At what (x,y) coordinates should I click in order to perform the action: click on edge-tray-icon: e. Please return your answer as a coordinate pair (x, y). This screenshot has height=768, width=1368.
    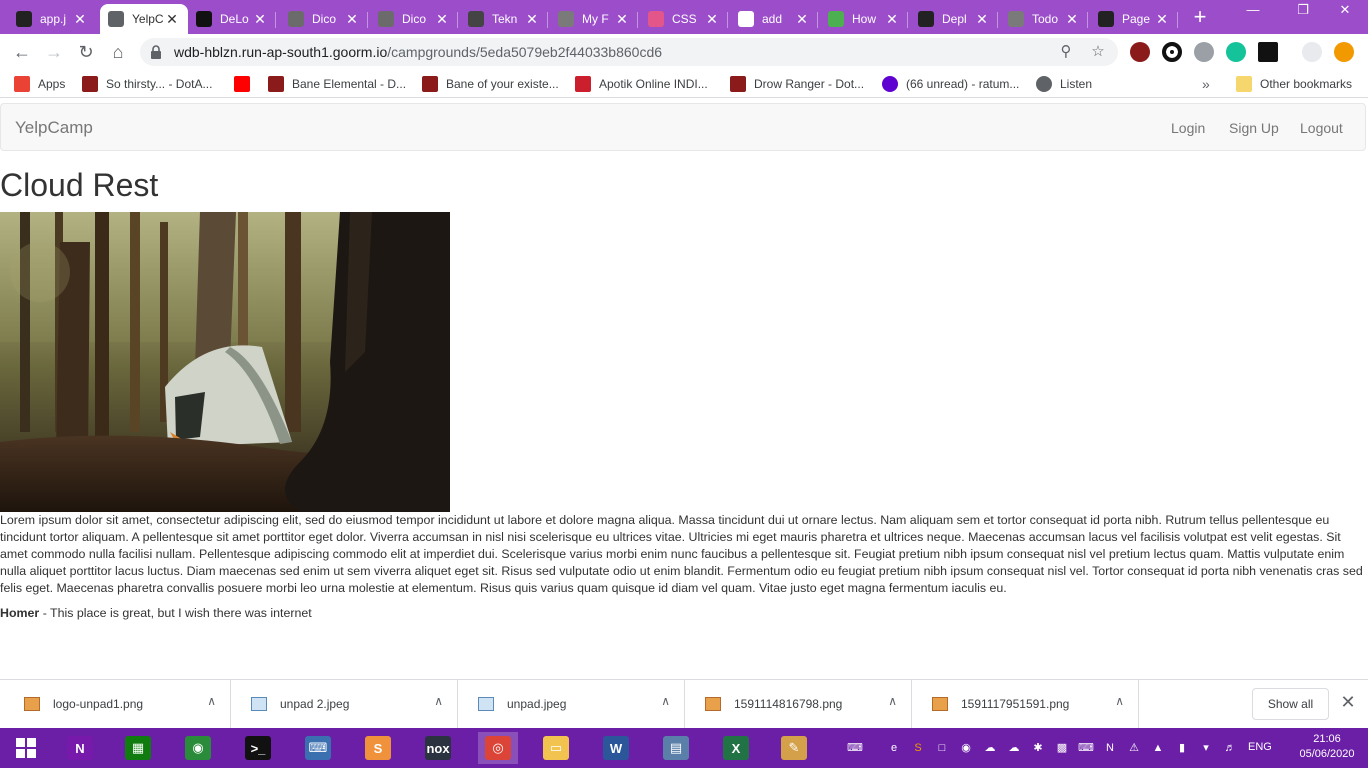
    Looking at the image, I should click on (894, 748).